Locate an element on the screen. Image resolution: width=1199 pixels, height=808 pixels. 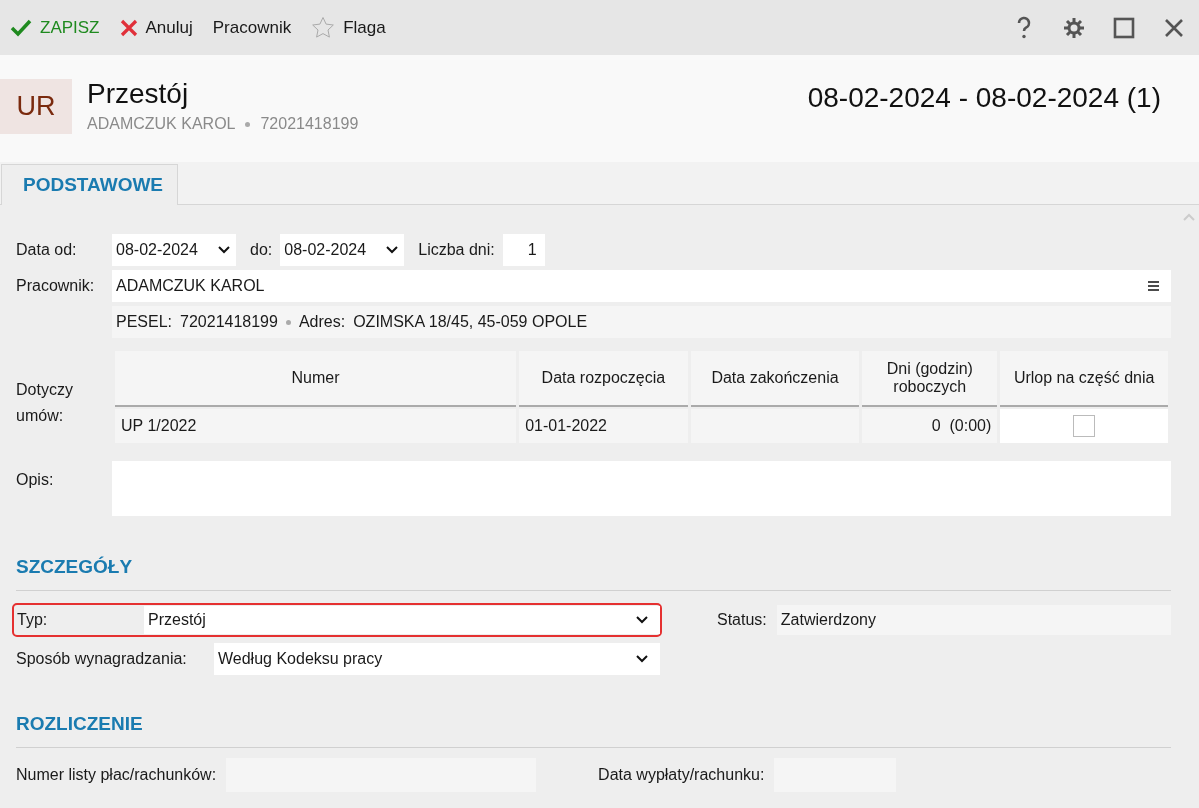
field-label: Data wypłaty/rachunku: is located at coordinates (681, 775).